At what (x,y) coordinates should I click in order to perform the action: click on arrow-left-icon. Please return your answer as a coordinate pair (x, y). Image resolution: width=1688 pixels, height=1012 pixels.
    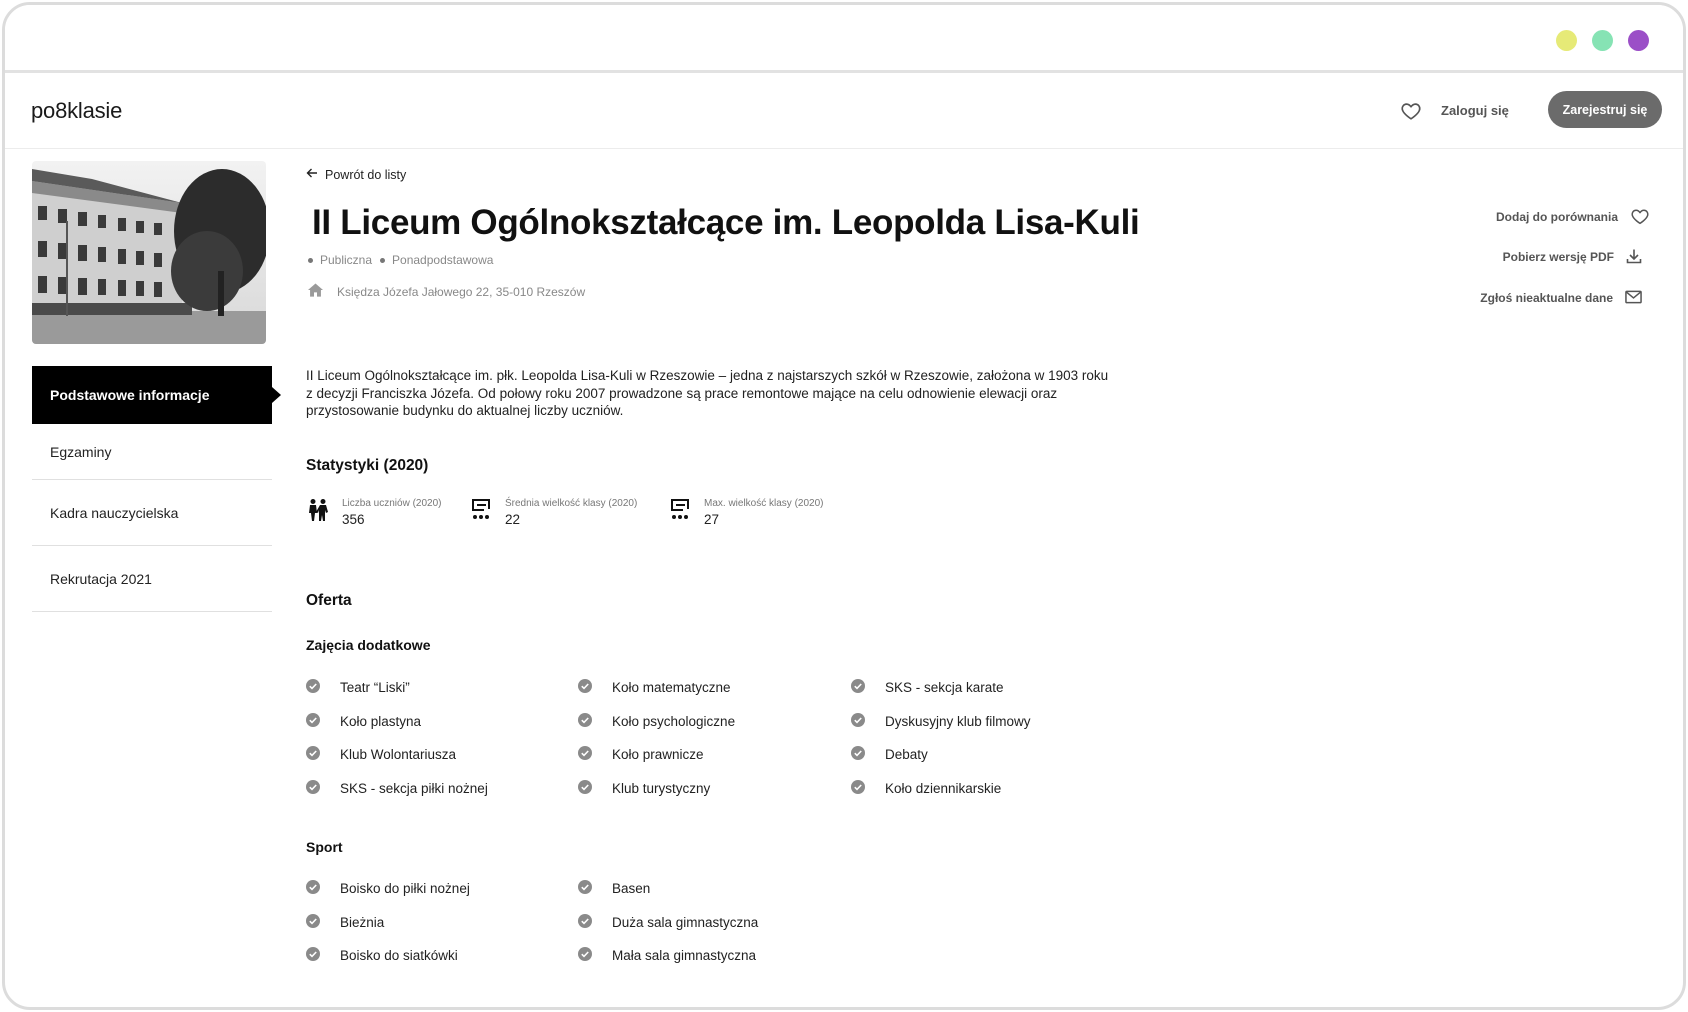
    Looking at the image, I should click on (312, 174).